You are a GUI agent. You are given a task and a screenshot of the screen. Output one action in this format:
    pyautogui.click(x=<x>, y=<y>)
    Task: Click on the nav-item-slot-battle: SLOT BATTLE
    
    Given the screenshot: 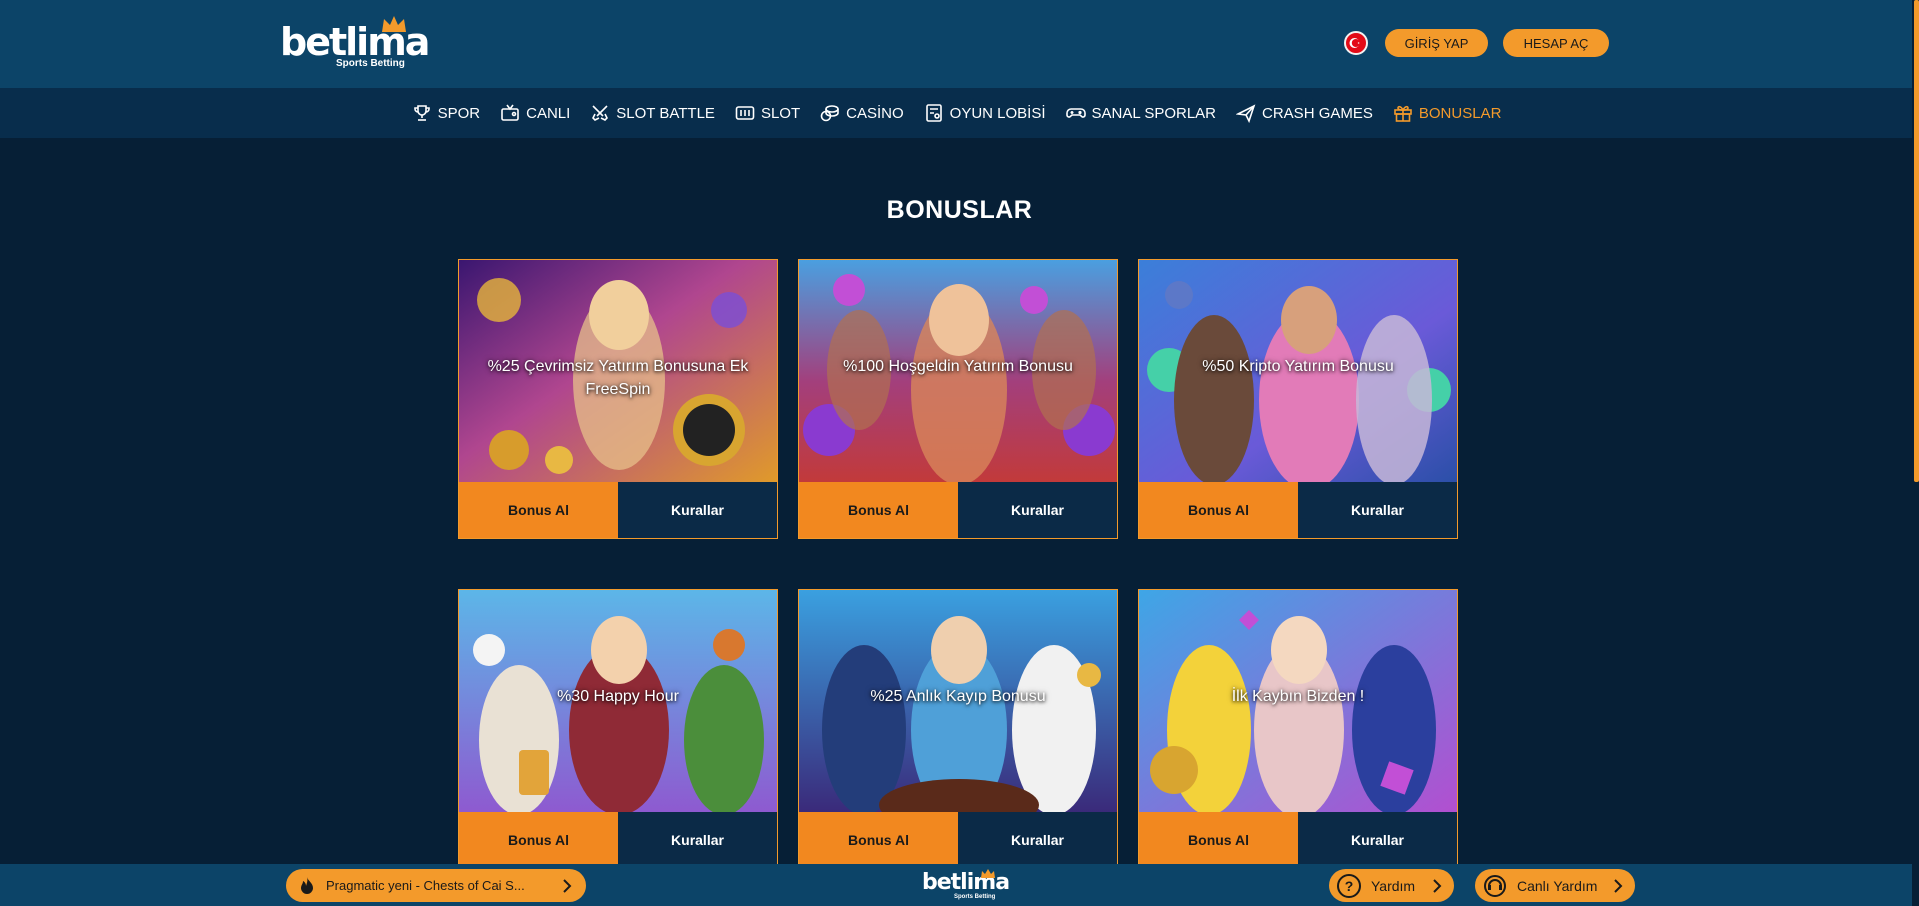 What is the action you would take?
    pyautogui.click(x=652, y=113)
    